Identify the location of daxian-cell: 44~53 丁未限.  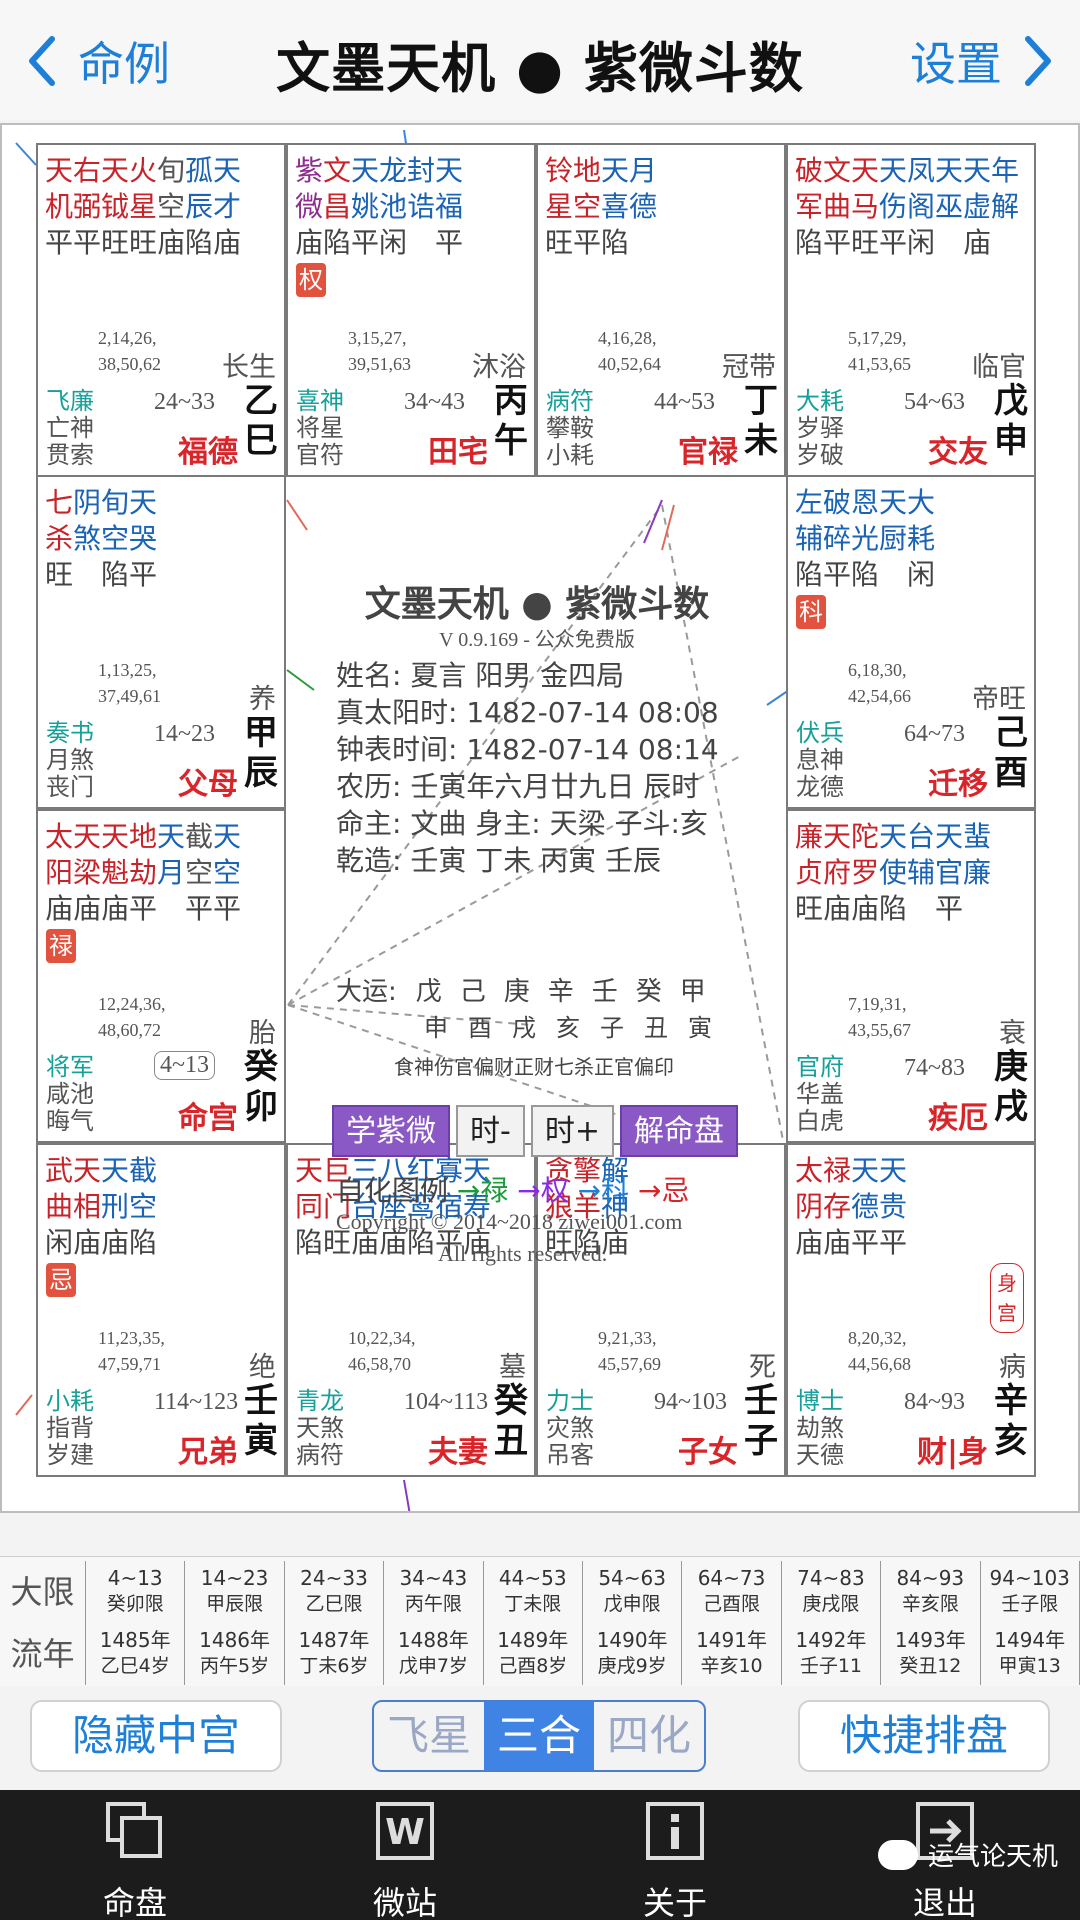
(533, 1592).